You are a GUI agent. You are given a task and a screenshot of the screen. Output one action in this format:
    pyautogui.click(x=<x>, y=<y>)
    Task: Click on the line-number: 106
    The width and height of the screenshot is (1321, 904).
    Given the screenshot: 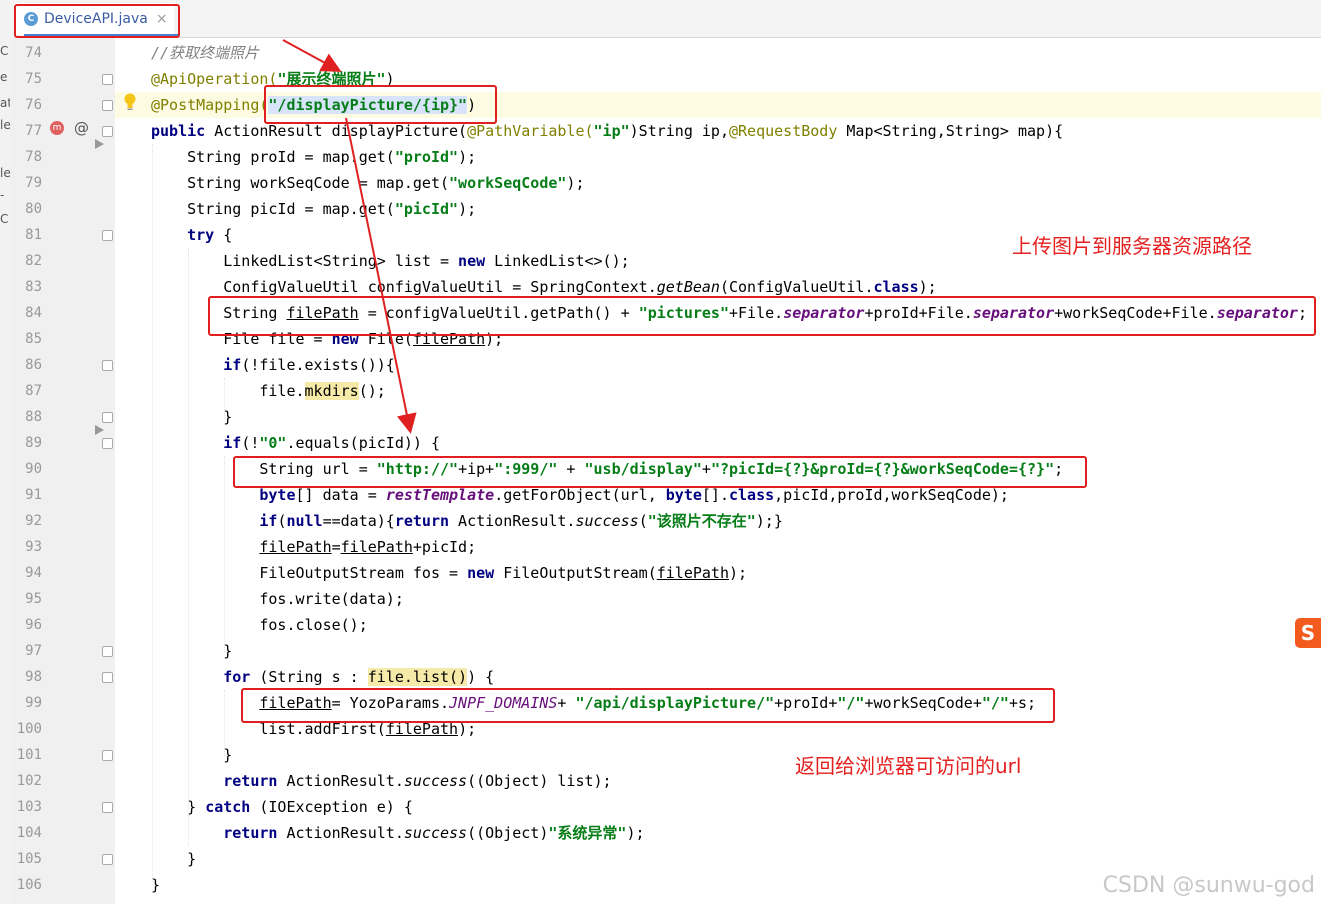 What is the action you would take?
    pyautogui.click(x=26, y=885)
    